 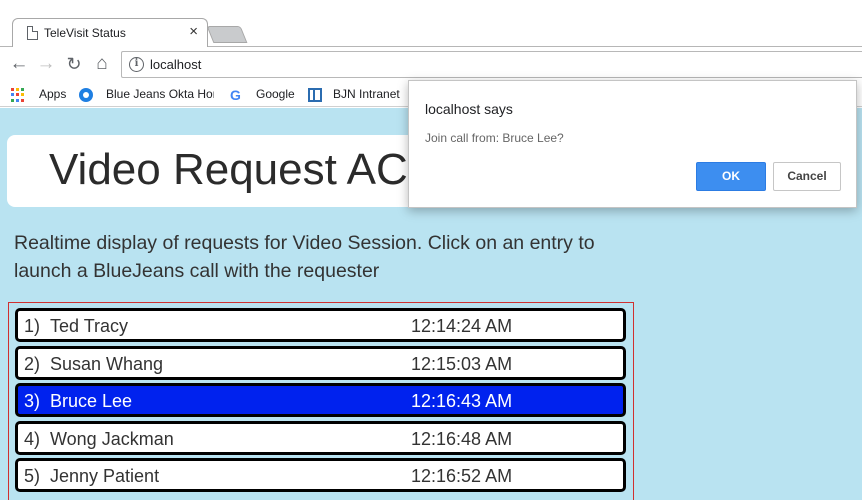 I want to click on new-tab-button, so click(x=227, y=34).